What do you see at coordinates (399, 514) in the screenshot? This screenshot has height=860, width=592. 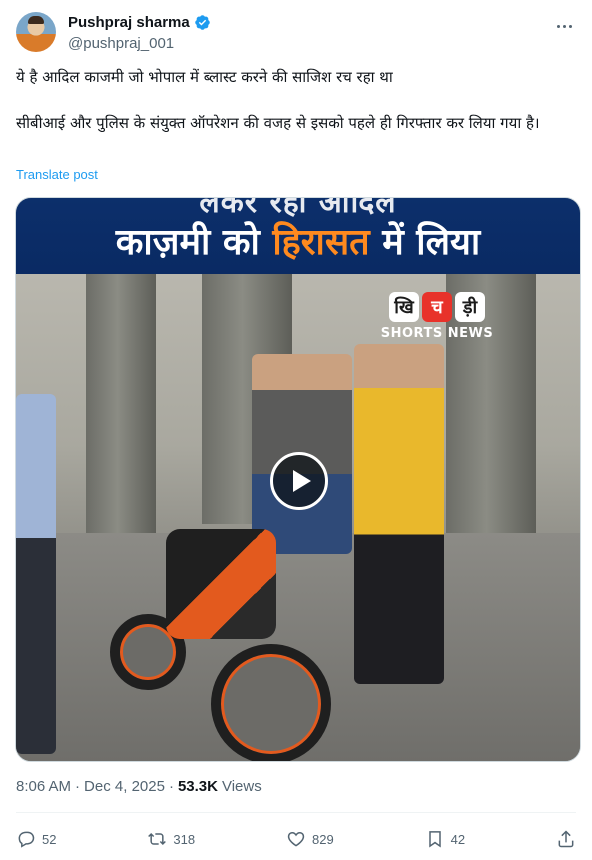 I see `yellow-jacket-man` at bounding box center [399, 514].